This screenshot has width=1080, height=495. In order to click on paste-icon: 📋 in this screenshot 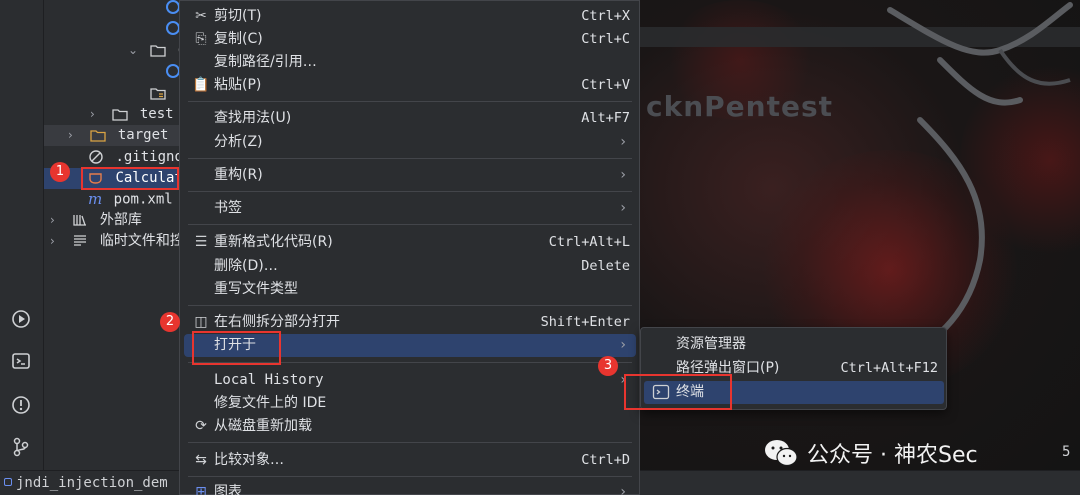, I will do `click(201, 85)`.